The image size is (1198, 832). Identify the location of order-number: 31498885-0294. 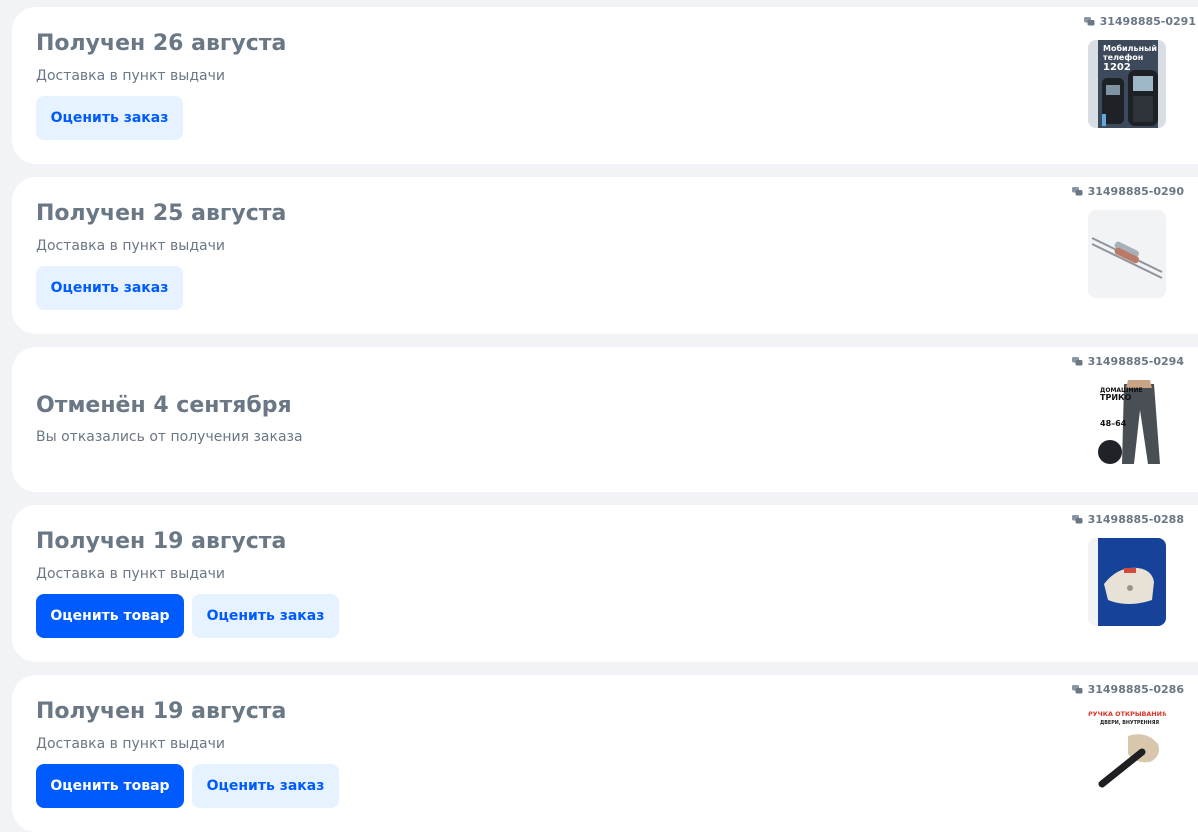
(1127, 361).